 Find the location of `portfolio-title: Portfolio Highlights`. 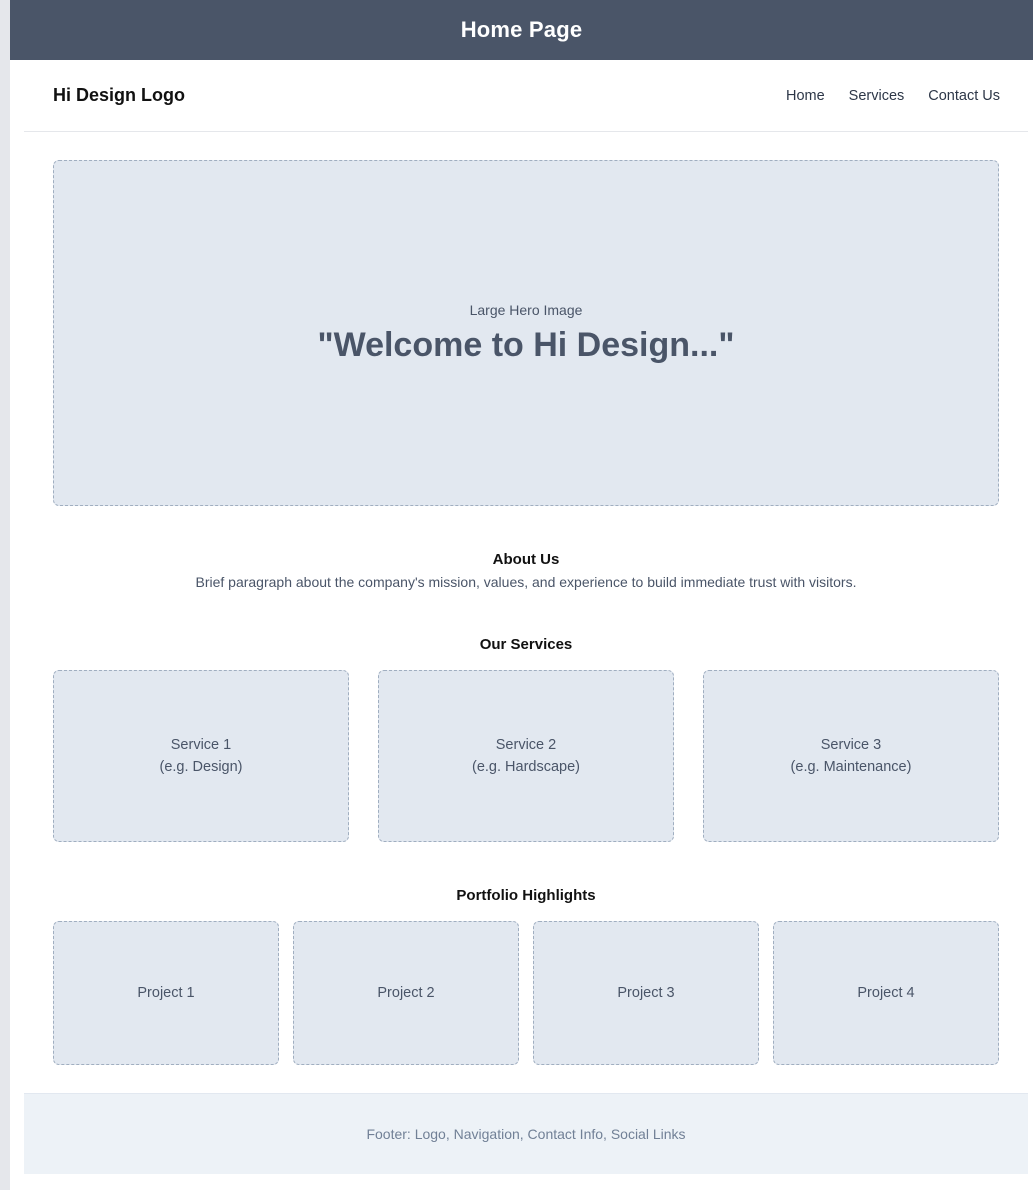

portfolio-title: Portfolio Highlights is located at coordinates (526, 895).